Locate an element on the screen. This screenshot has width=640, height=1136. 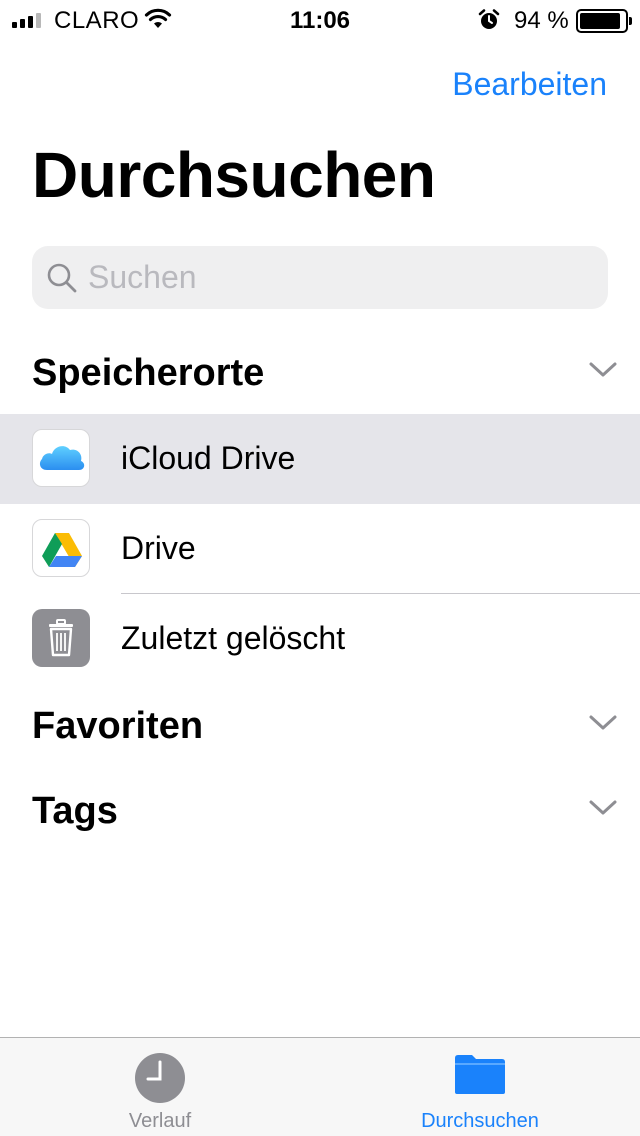
search-bar is located at coordinates (320, 277).